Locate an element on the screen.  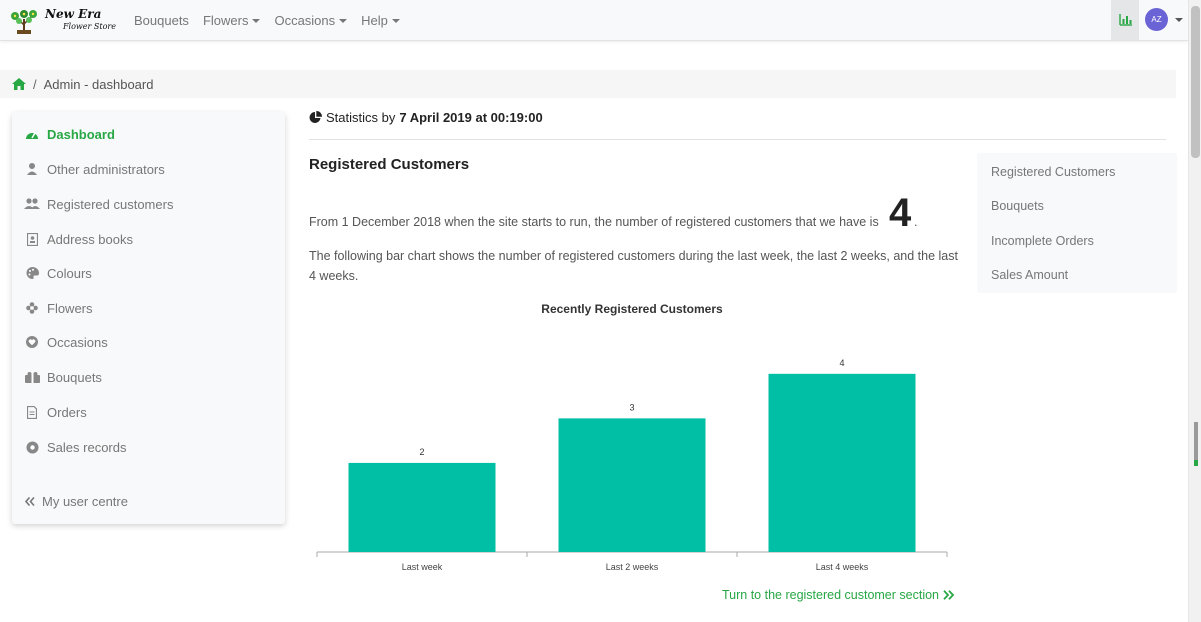
sidebar-item-registered-customers: Registered customers is located at coordinates (98, 204).